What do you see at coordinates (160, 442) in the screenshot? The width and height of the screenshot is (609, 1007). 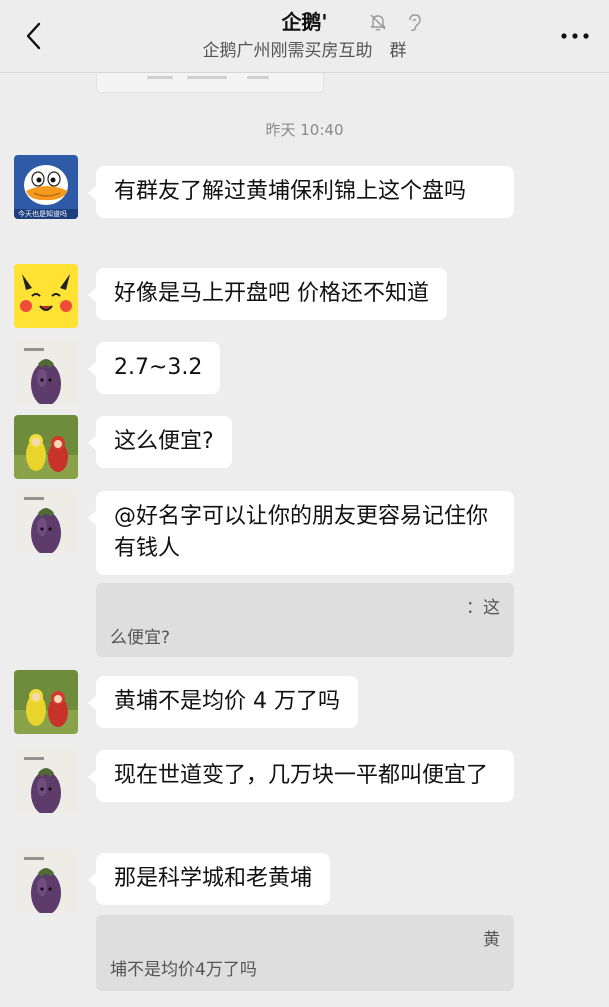 I see `message-bubble: 这么便宜?` at bounding box center [160, 442].